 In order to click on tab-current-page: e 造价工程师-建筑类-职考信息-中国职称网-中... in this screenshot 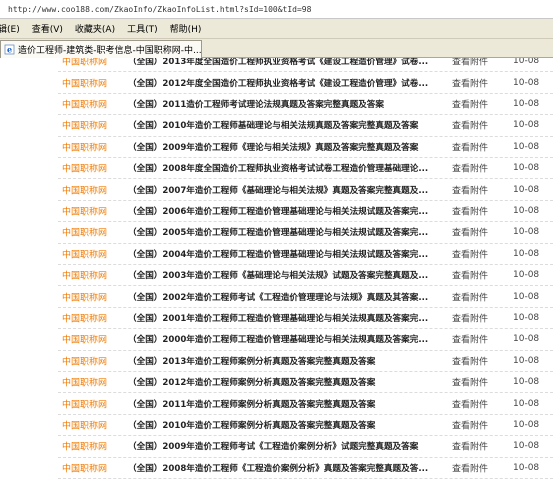, I will do `click(101, 49)`.